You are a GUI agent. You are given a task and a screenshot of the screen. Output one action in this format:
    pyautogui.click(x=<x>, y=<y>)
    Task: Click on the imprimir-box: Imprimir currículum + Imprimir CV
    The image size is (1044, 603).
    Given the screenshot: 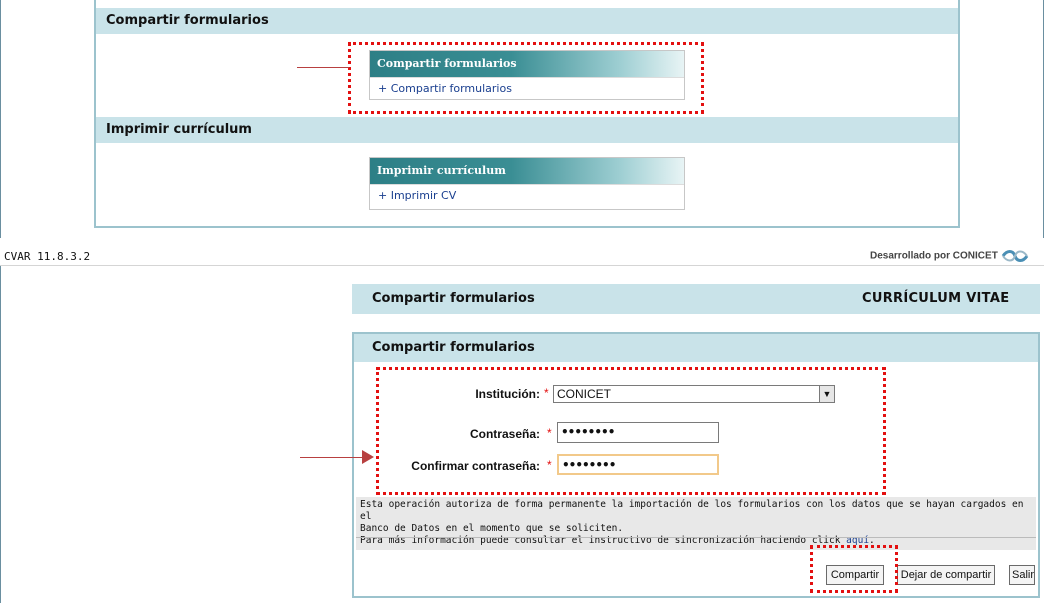 What is the action you would take?
    pyautogui.click(x=527, y=183)
    